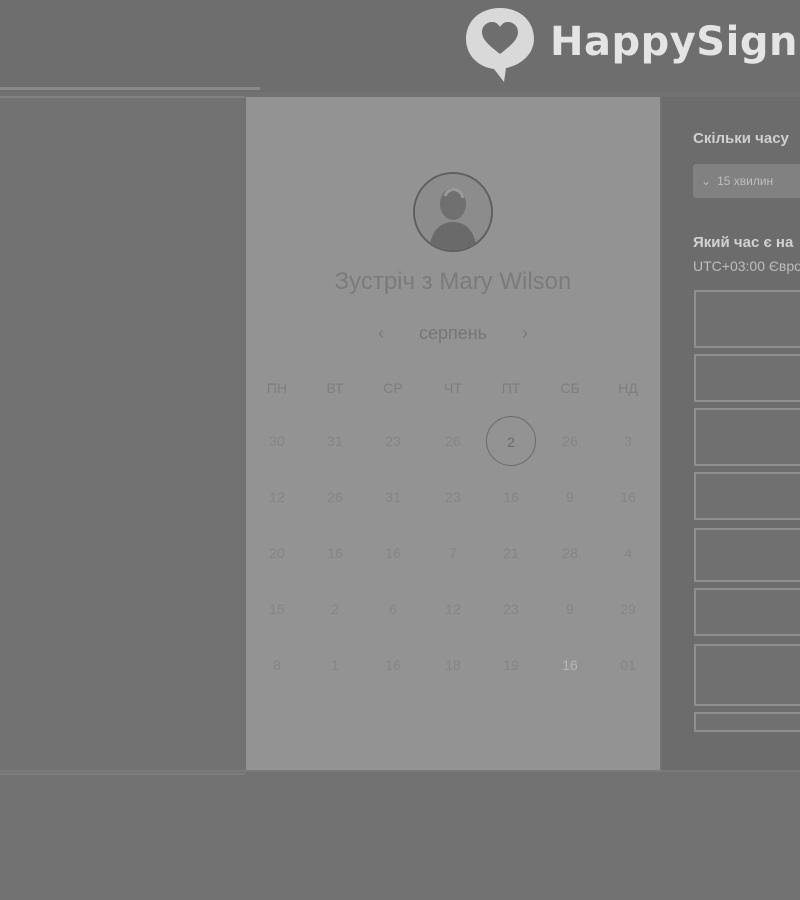  Describe the element at coordinates (525, 333) in the screenshot. I see `next-month-button: ›` at that location.